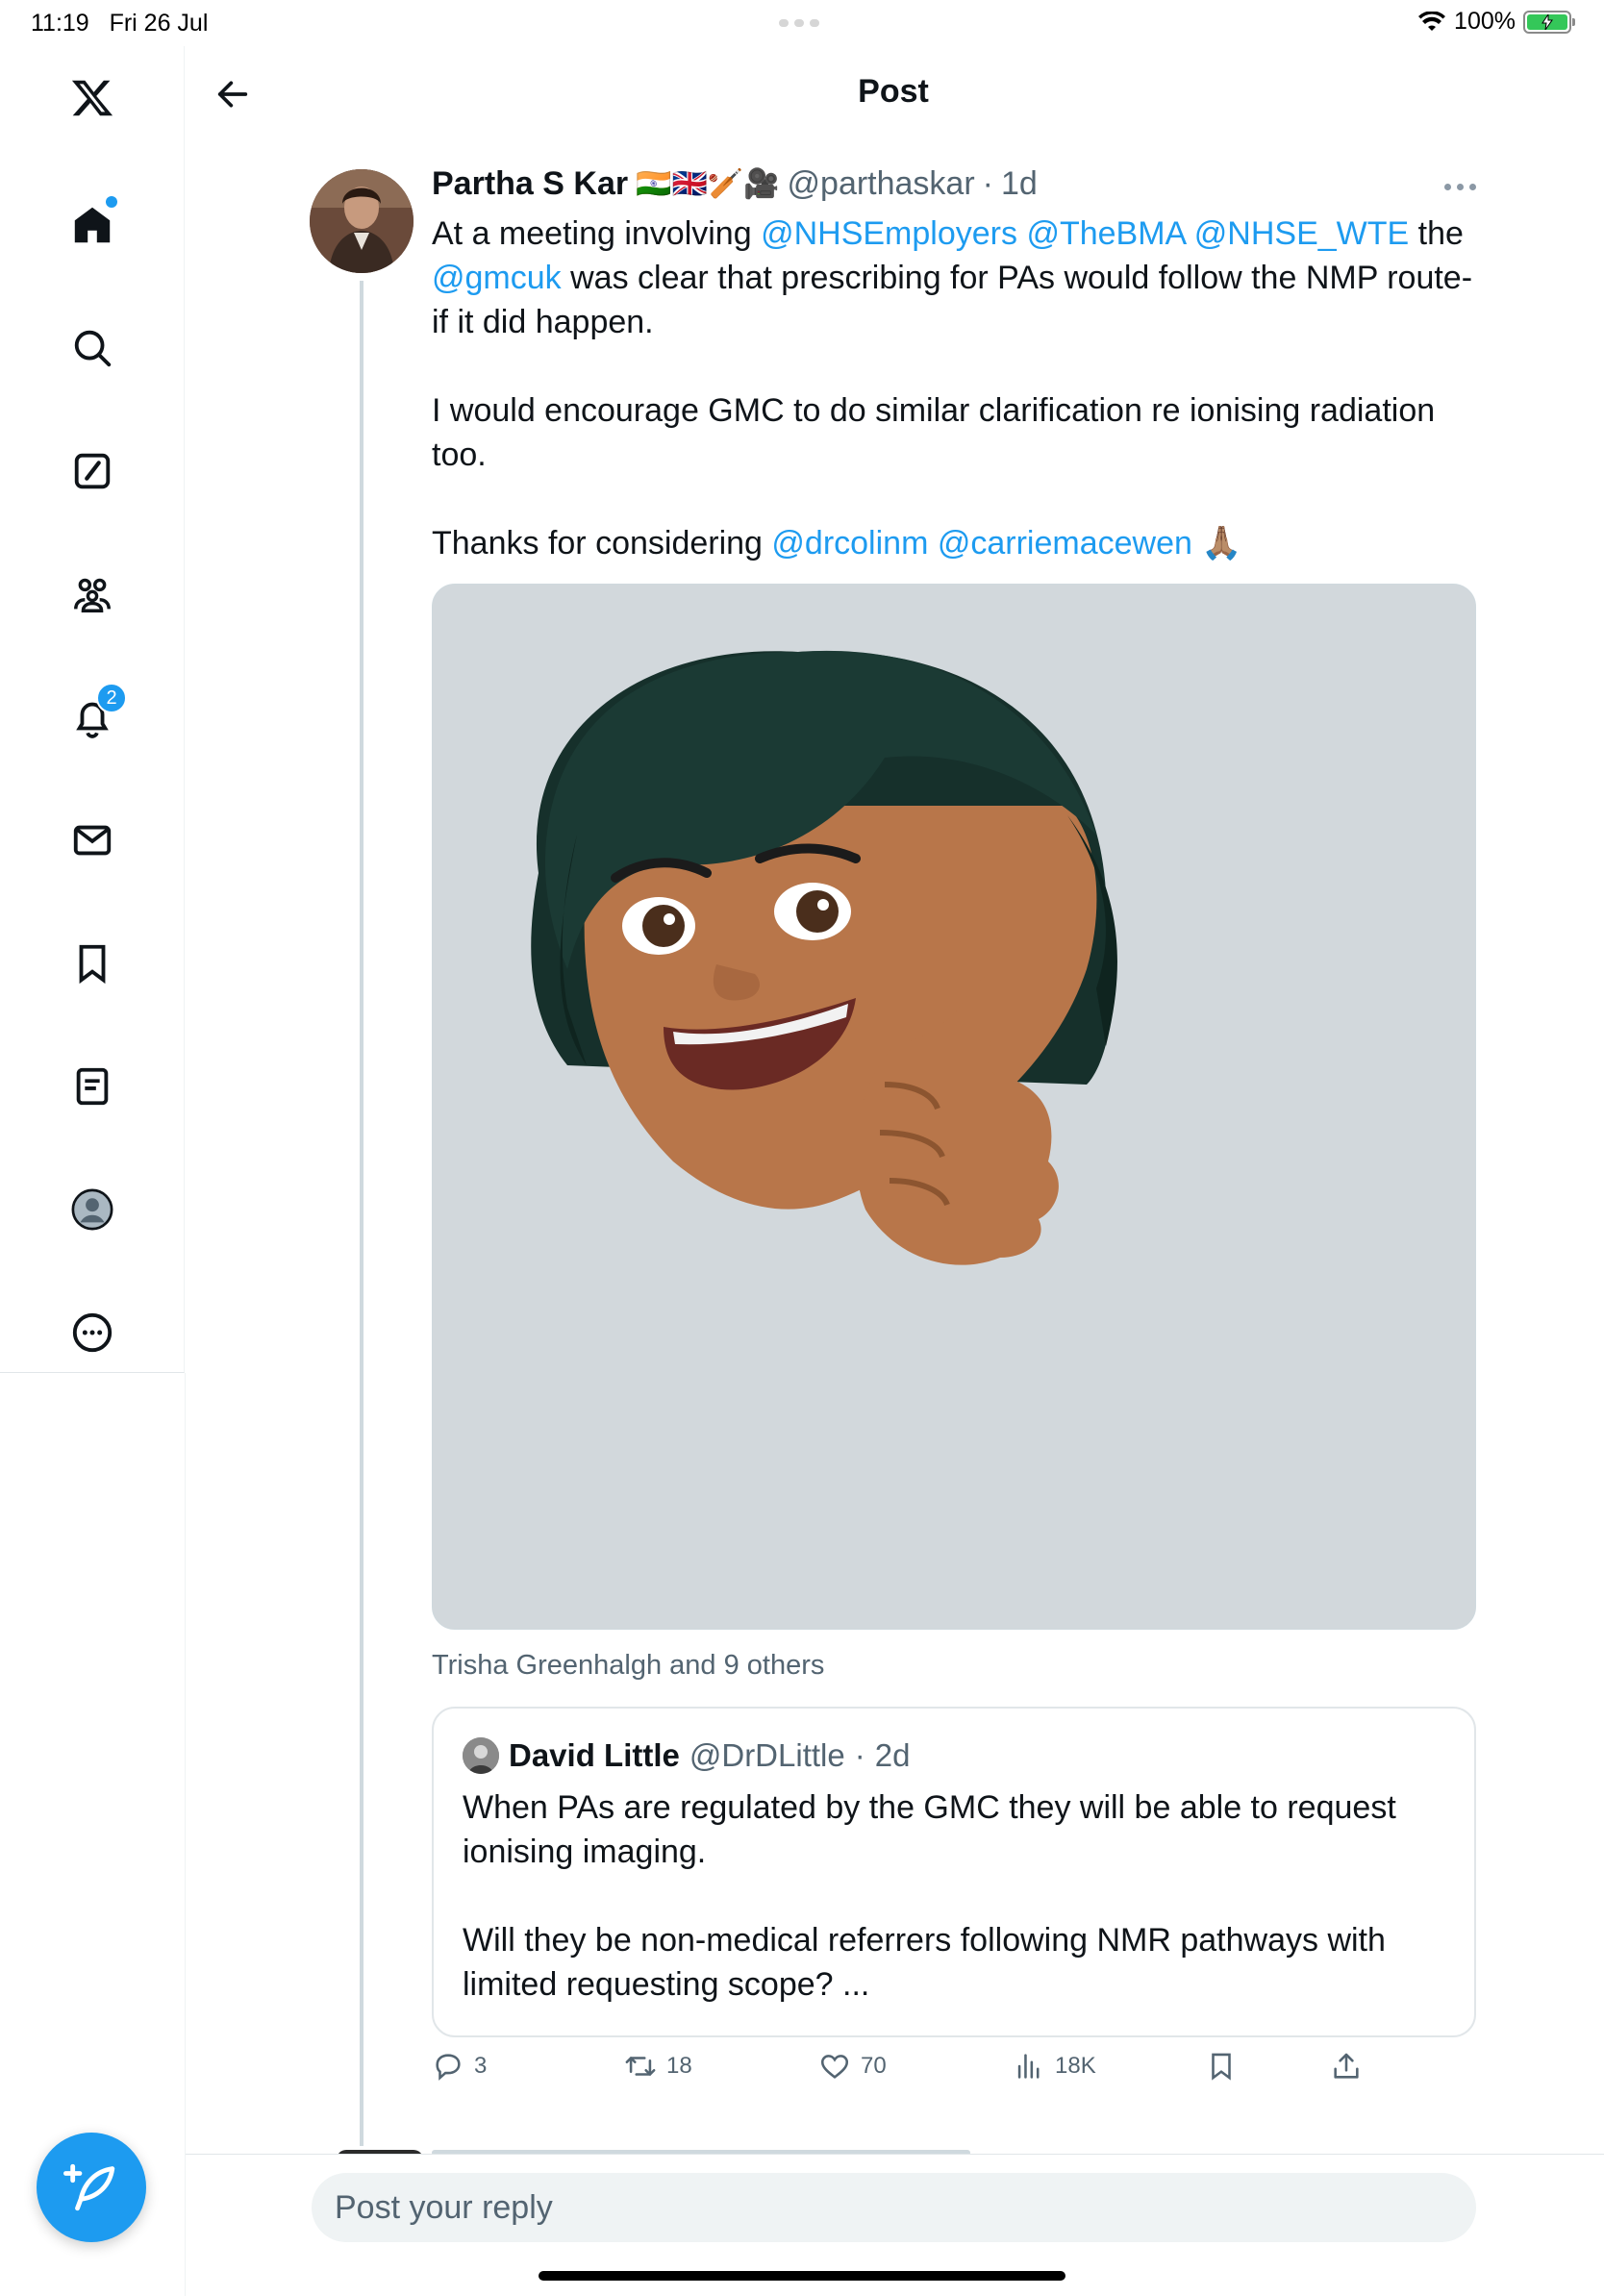 Image resolution: width=1604 pixels, height=2296 pixels. Describe the element at coordinates (892, 1755) in the screenshot. I see `quote-time: 2d` at that location.